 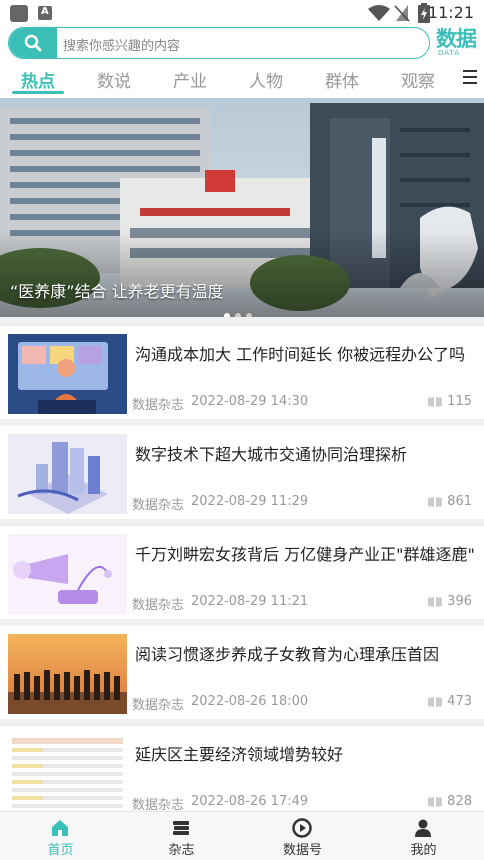 What do you see at coordinates (38, 79) in the screenshot?
I see `tab-hot: 热点` at bounding box center [38, 79].